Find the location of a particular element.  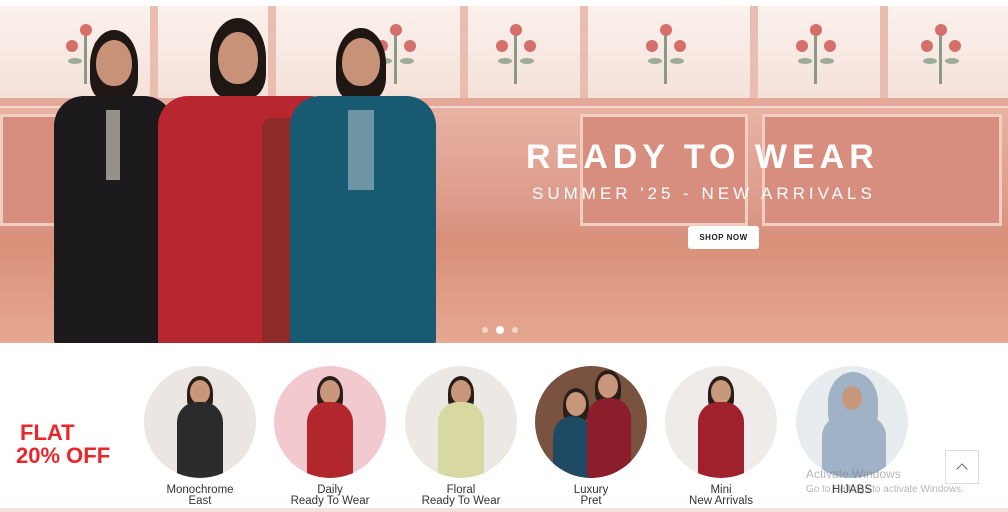

category-label: Daily Ready To Wear is located at coordinates (330, 495).